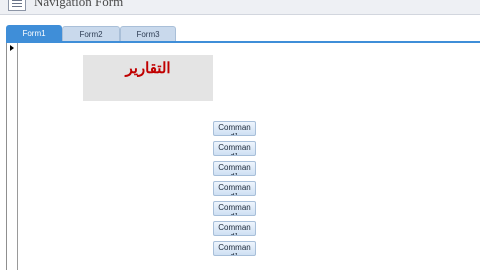 This screenshot has height=270, width=480. What do you see at coordinates (148, 78) in the screenshot?
I see `header-box: التقارير` at bounding box center [148, 78].